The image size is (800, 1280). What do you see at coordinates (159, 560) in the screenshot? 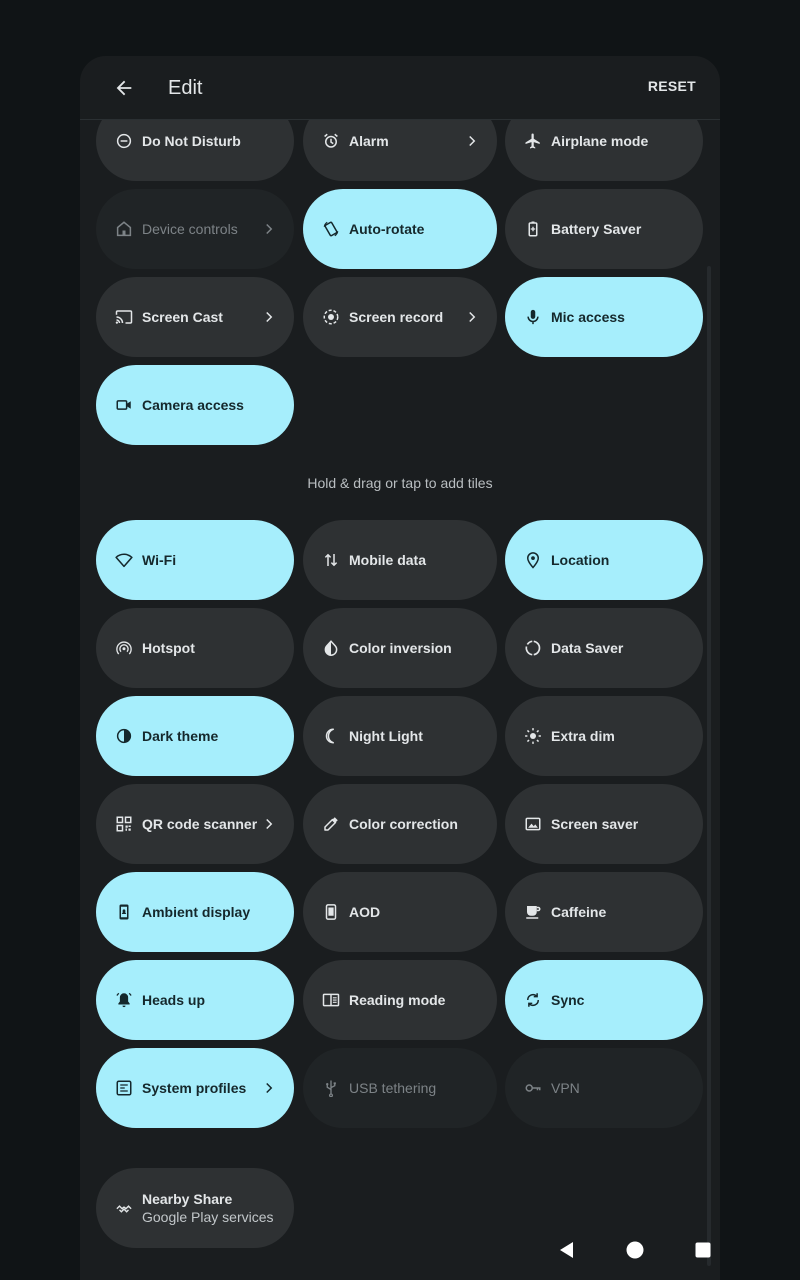
I see `tile-label: Wi-Fi` at bounding box center [159, 560].